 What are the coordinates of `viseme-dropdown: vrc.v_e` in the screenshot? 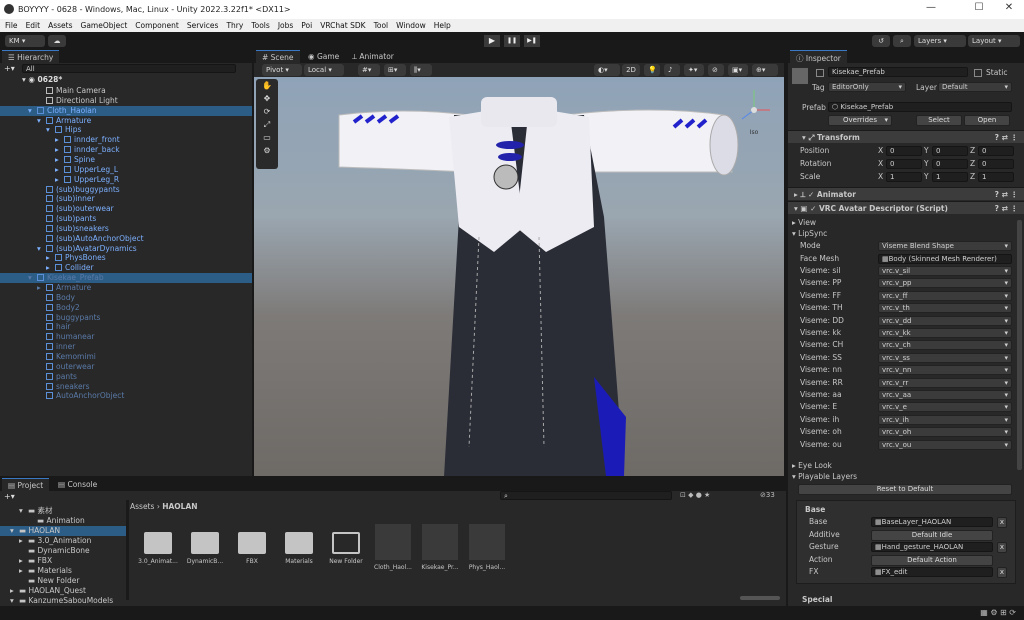 It's located at (945, 407).